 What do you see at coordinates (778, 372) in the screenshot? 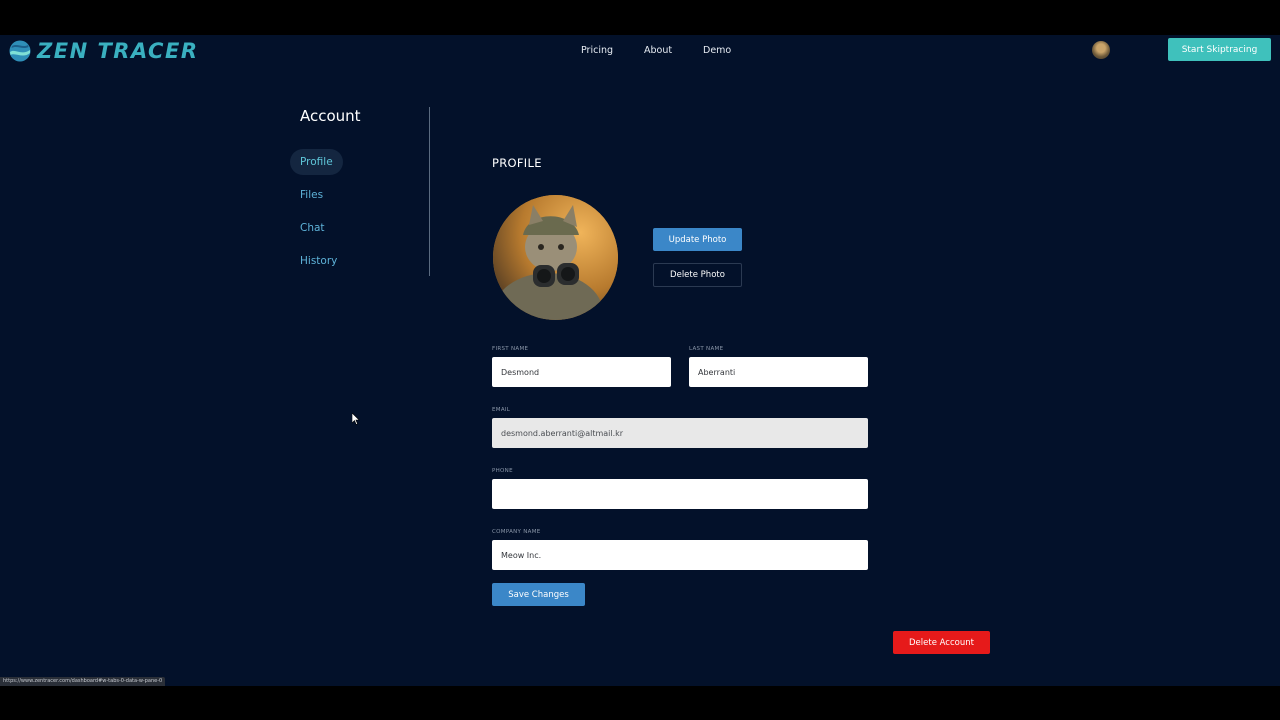
I see `last-name-field` at bounding box center [778, 372].